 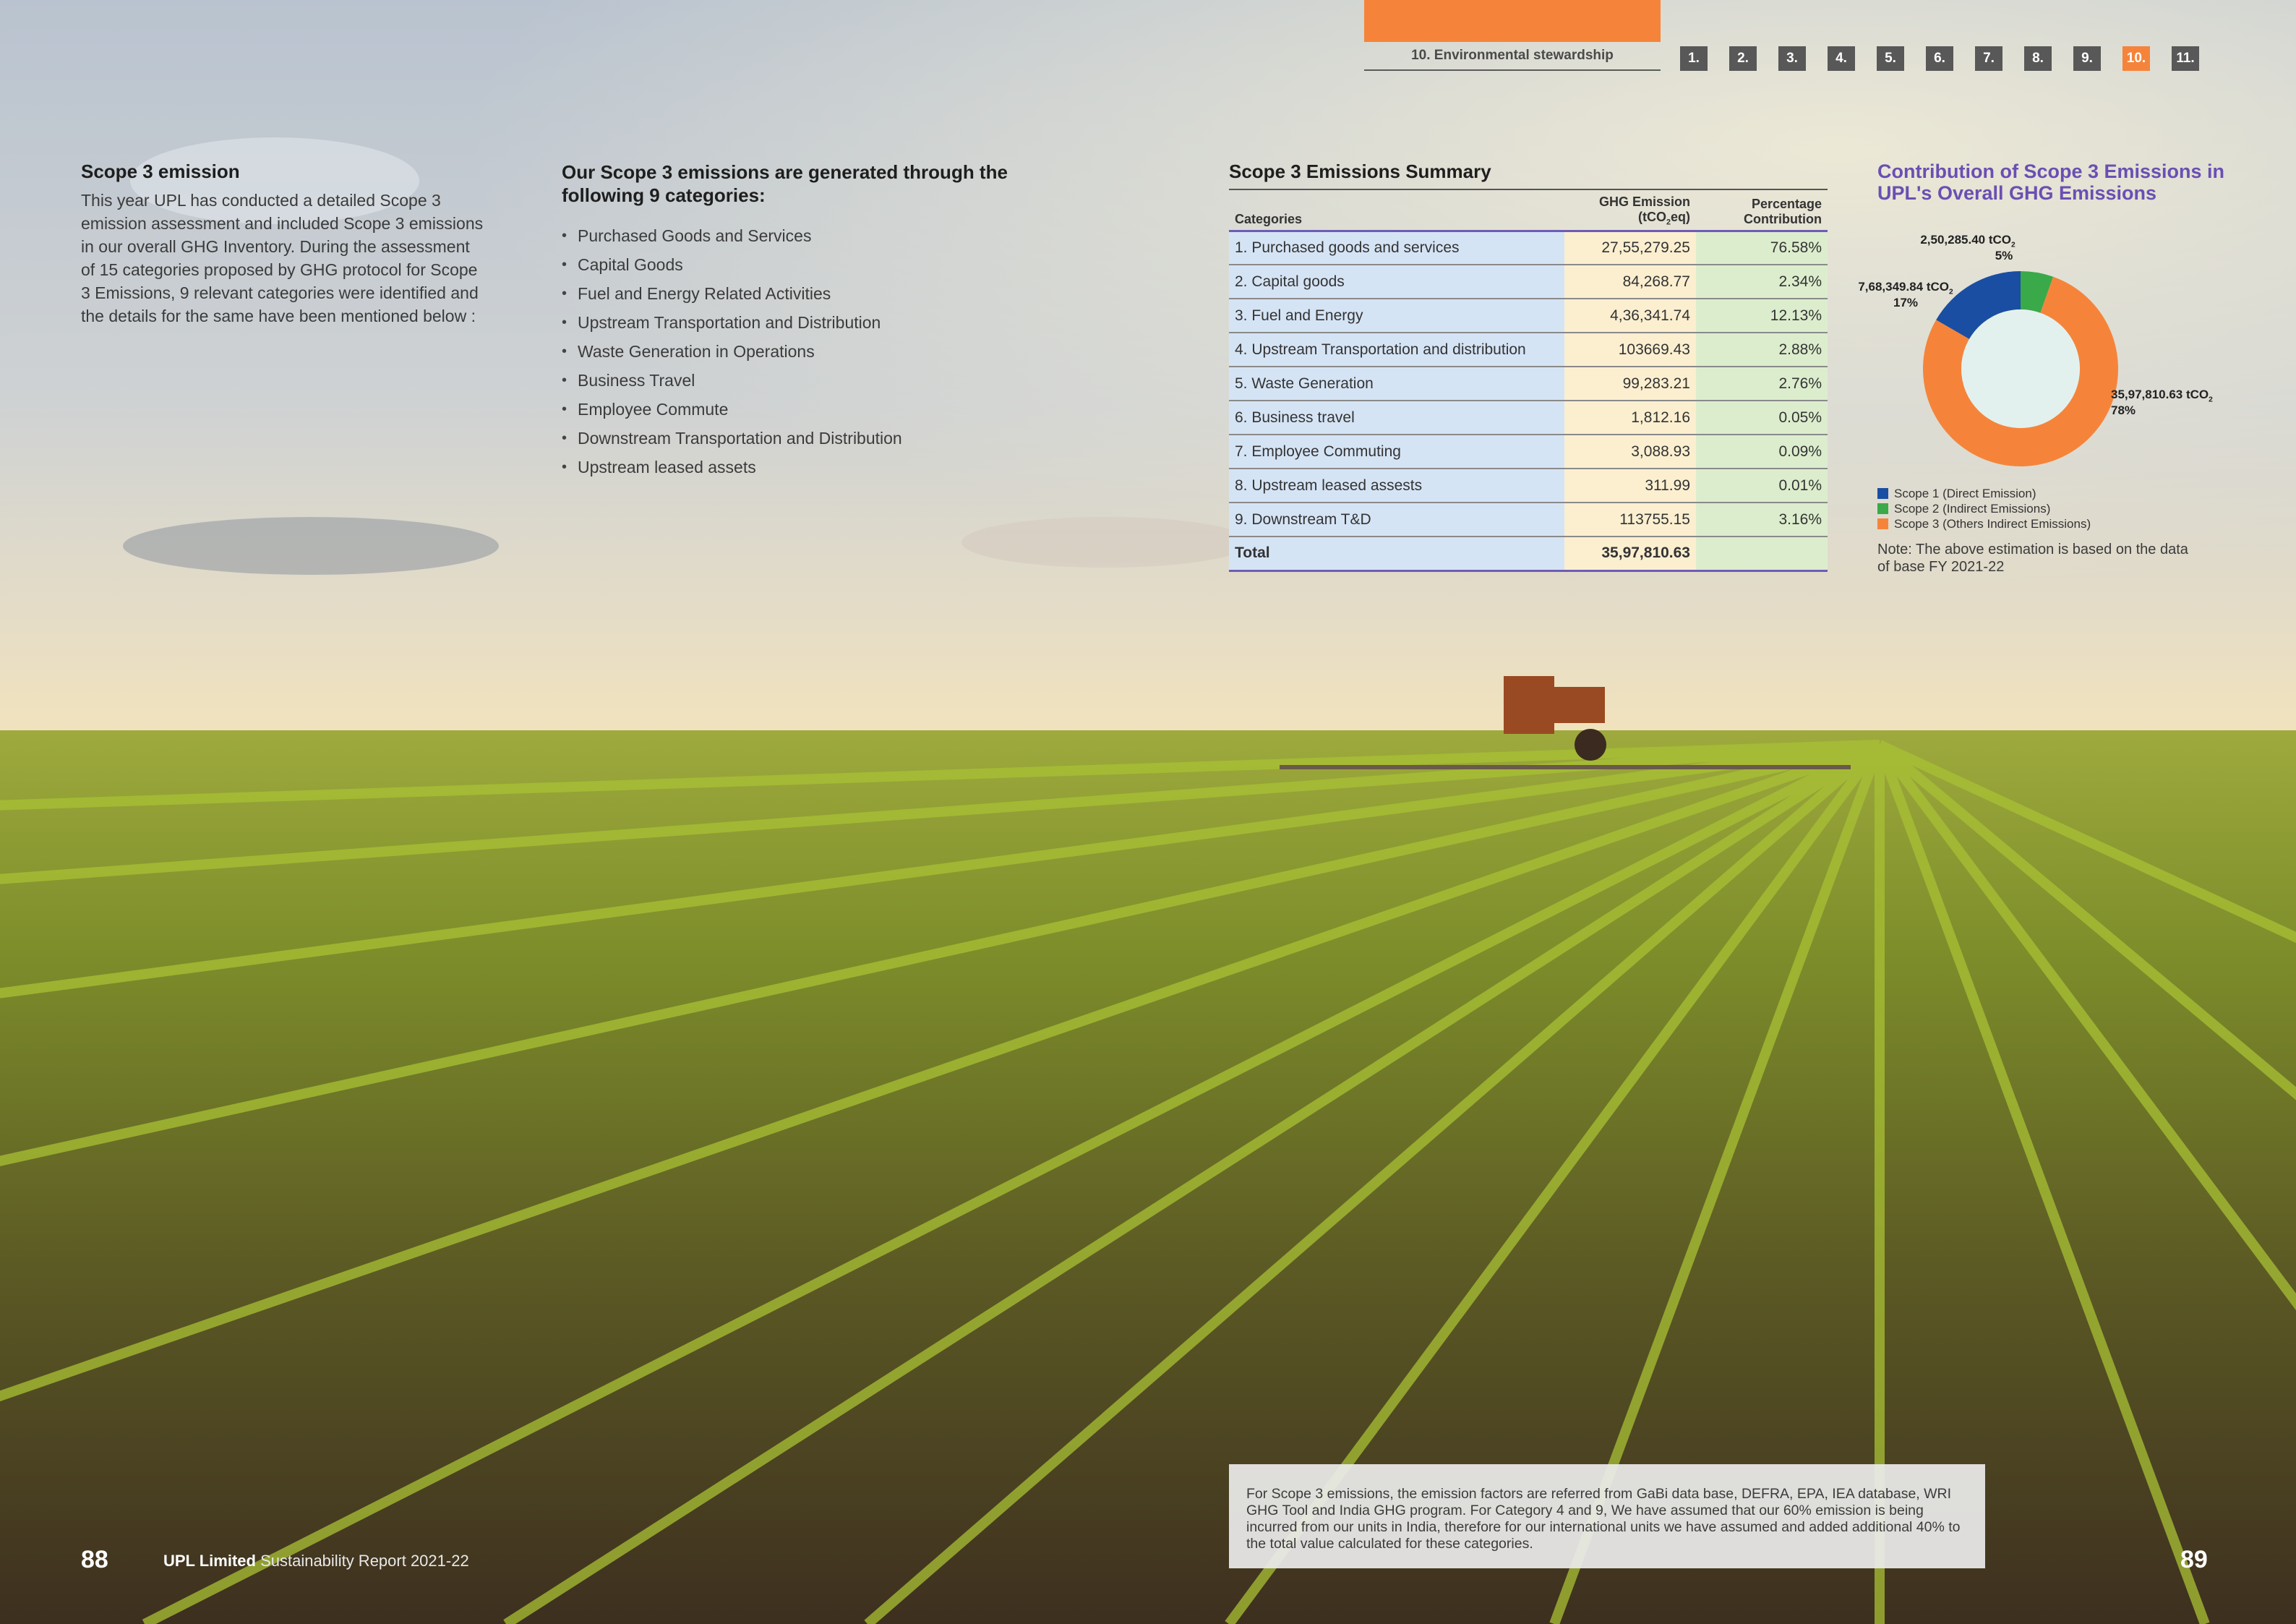 I want to click on scope1-value: 7,68,349.84 tCO, so click(x=1904, y=287).